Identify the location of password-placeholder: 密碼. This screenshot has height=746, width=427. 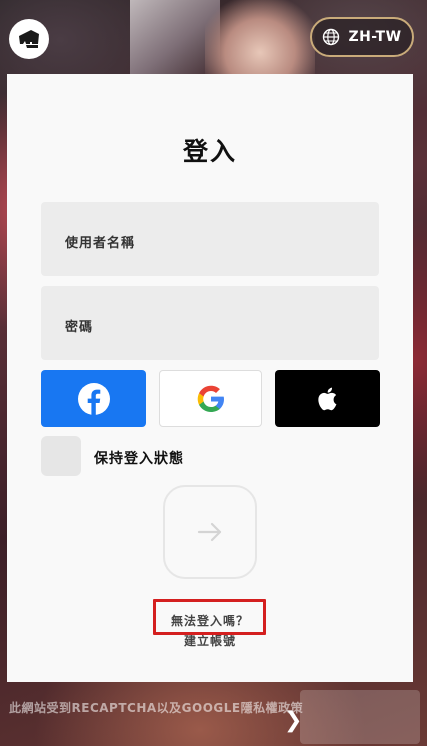
(79, 327).